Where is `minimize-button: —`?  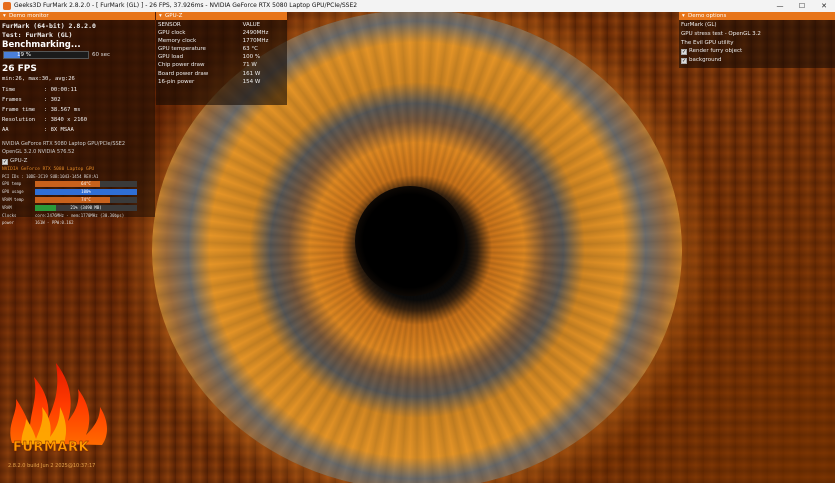
minimize-button: — is located at coordinates (780, 6).